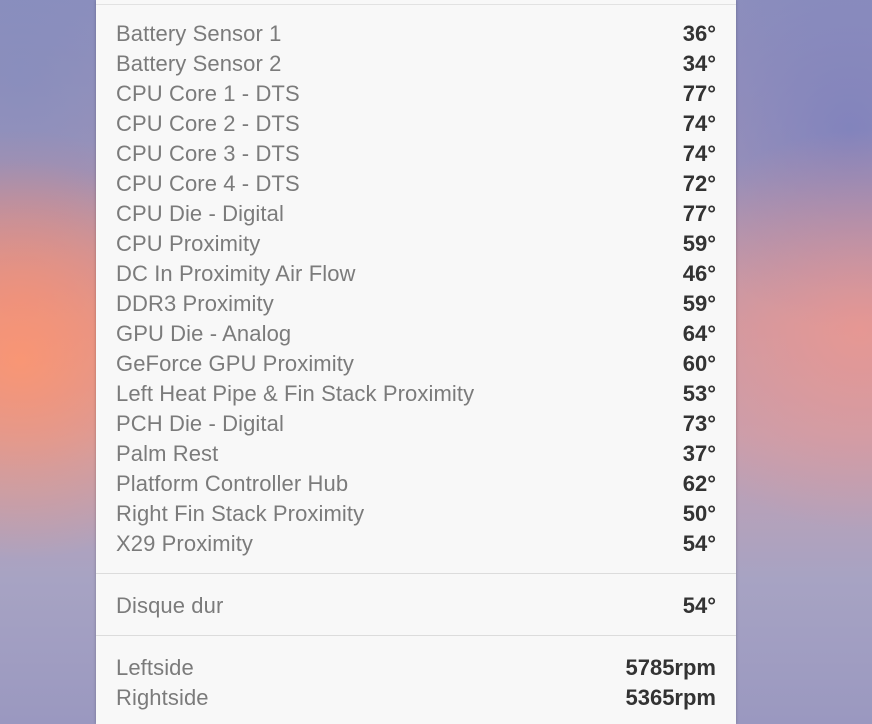 This screenshot has width=872, height=724. Describe the element at coordinates (416, 544) in the screenshot. I see `sensor-row-x29-proximity: X29 Proximity 54°` at that location.